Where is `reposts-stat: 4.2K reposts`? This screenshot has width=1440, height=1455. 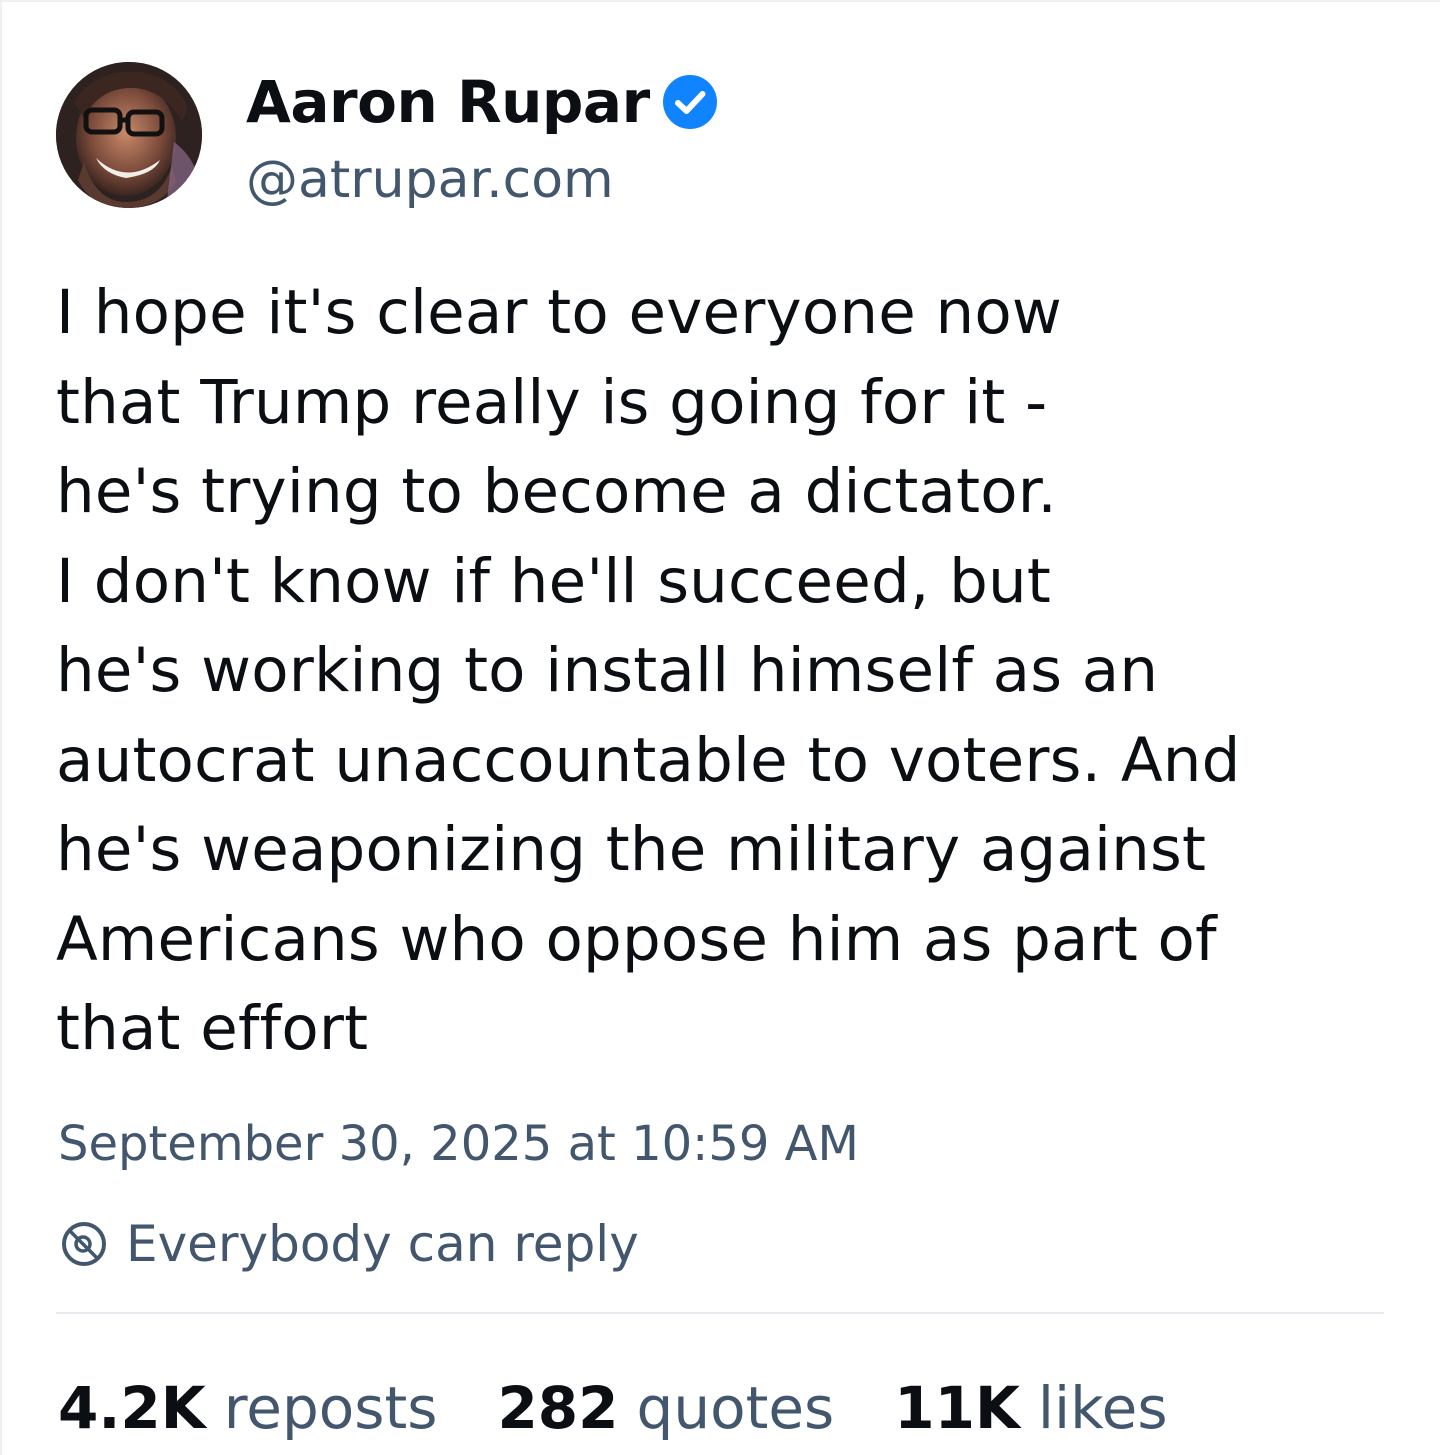 reposts-stat: 4.2K reposts is located at coordinates (247, 1408).